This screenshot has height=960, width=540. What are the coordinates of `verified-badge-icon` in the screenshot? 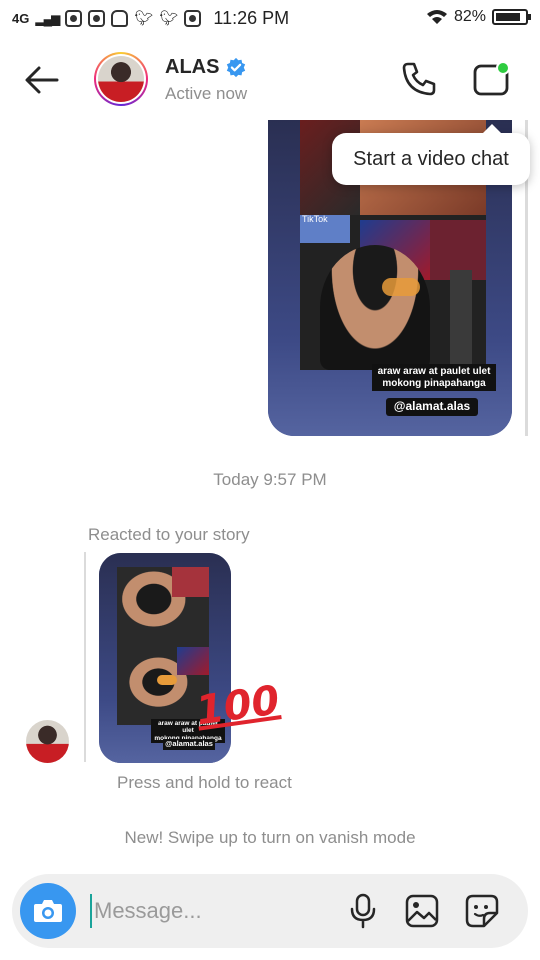 It's located at (236, 67).